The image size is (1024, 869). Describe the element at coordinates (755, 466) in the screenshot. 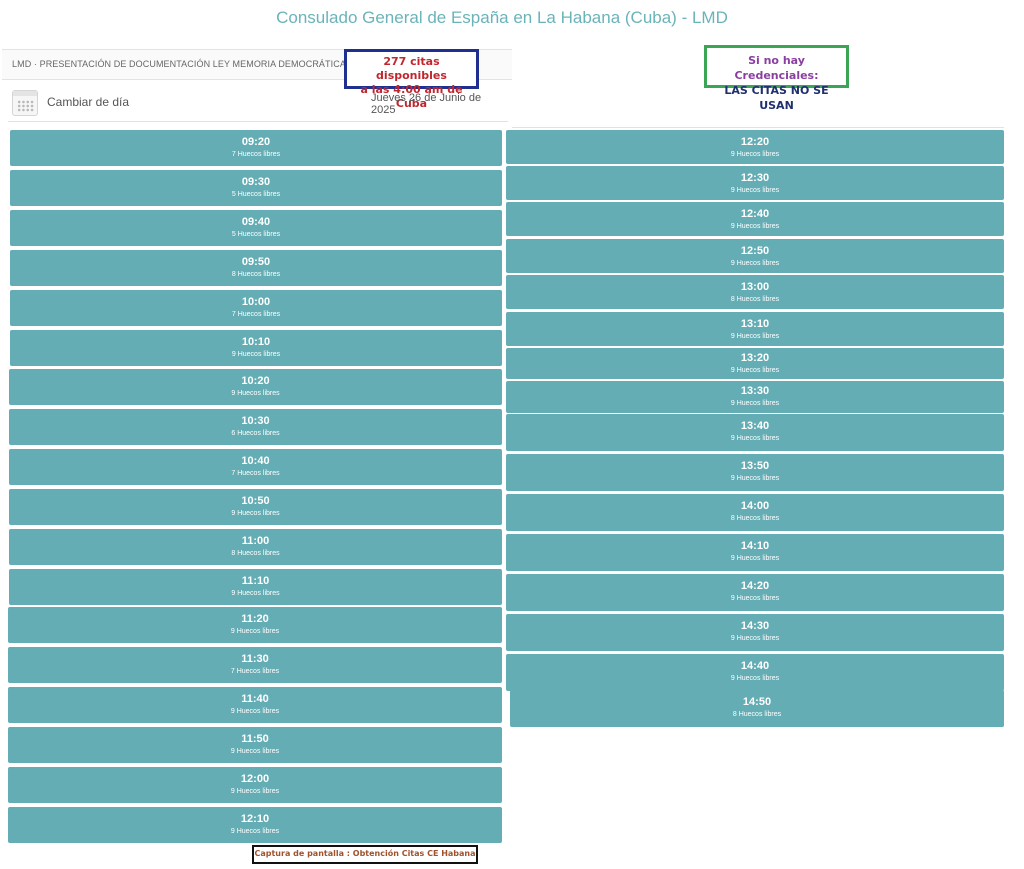

I see `slot-time: 13:50` at that location.